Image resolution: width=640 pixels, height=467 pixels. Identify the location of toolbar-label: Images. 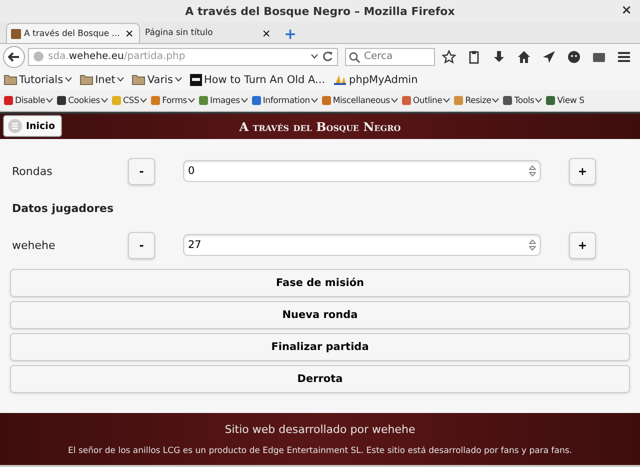
(225, 101).